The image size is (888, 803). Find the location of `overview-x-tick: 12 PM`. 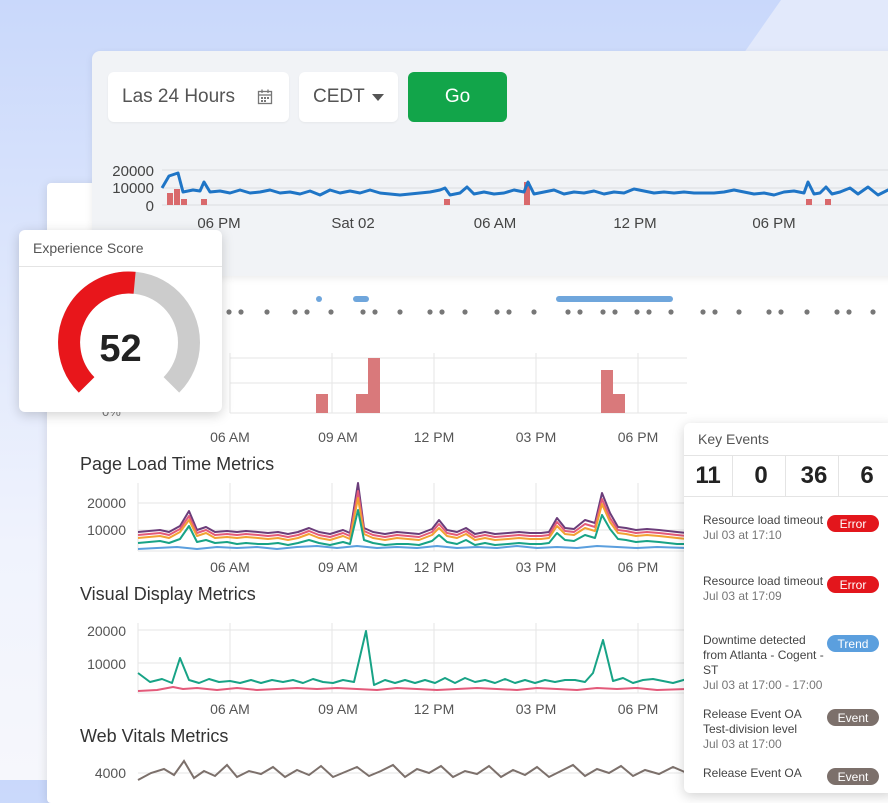

overview-x-tick: 12 PM is located at coordinates (634, 223).